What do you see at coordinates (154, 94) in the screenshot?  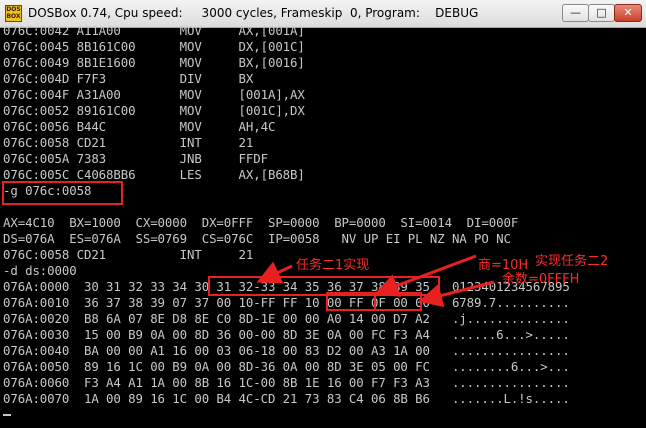 I see `console-line: 076C:004F A31A00 MOV [001A],AX` at bounding box center [154, 94].